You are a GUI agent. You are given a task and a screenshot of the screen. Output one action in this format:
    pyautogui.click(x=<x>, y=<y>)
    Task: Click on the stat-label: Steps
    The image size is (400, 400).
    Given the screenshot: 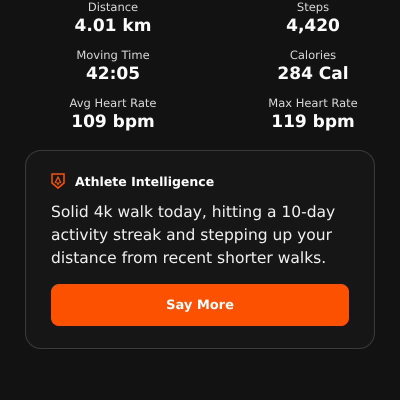 What is the action you would take?
    pyautogui.click(x=313, y=7)
    